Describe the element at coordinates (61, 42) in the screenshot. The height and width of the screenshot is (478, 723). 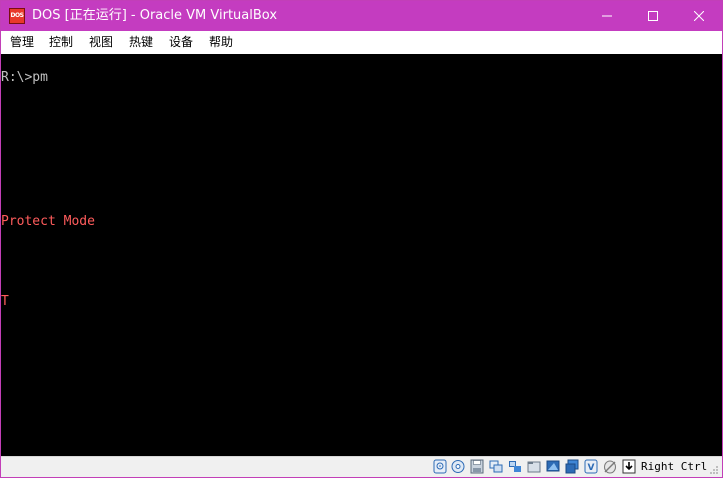
I see `menu-item-control: 控制` at that location.